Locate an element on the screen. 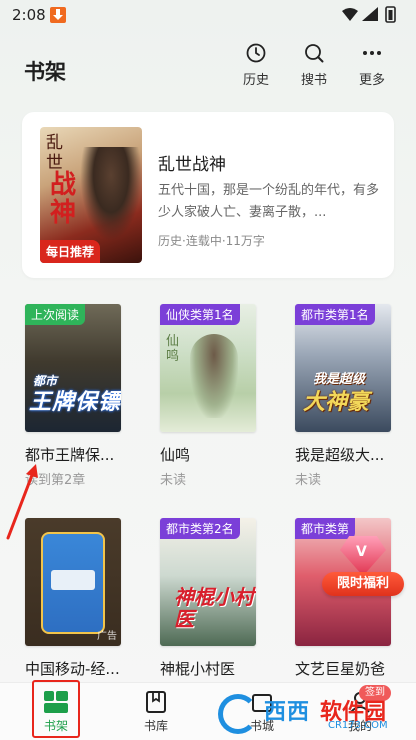 The height and width of the screenshot is (740, 416). more-dots-icon is located at coordinates (372, 53).